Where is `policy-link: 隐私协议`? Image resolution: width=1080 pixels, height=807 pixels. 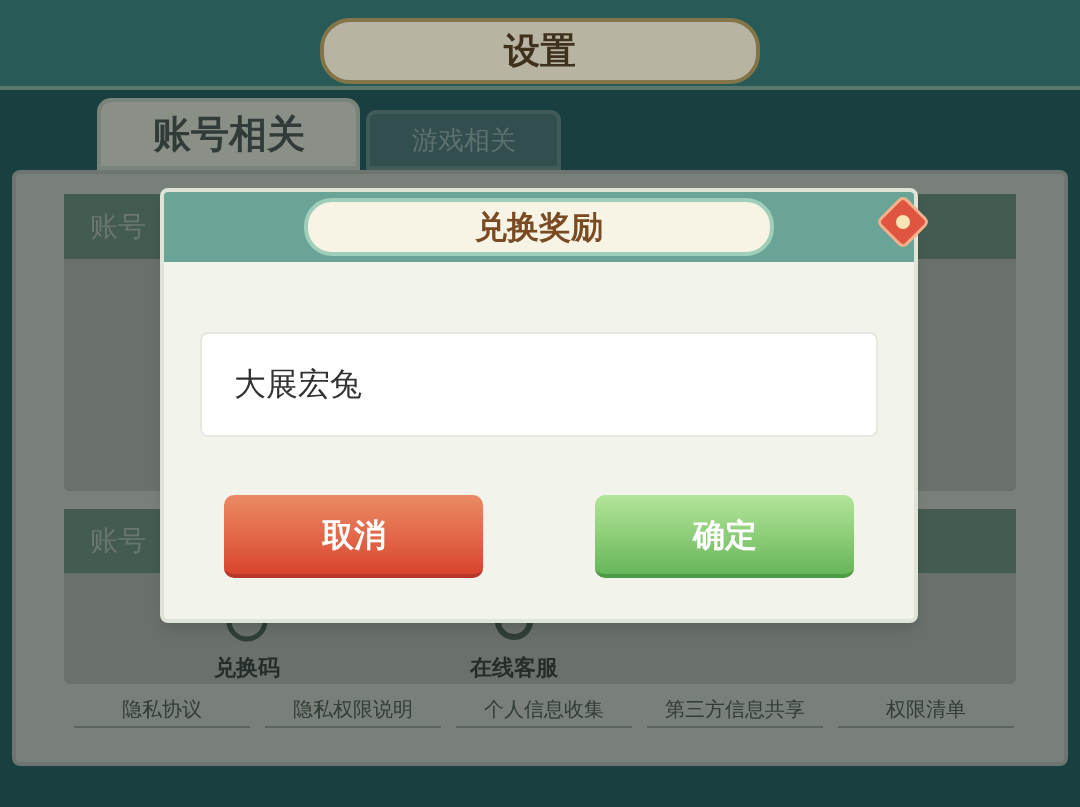
policy-link: 隐私协议 is located at coordinates (162, 711).